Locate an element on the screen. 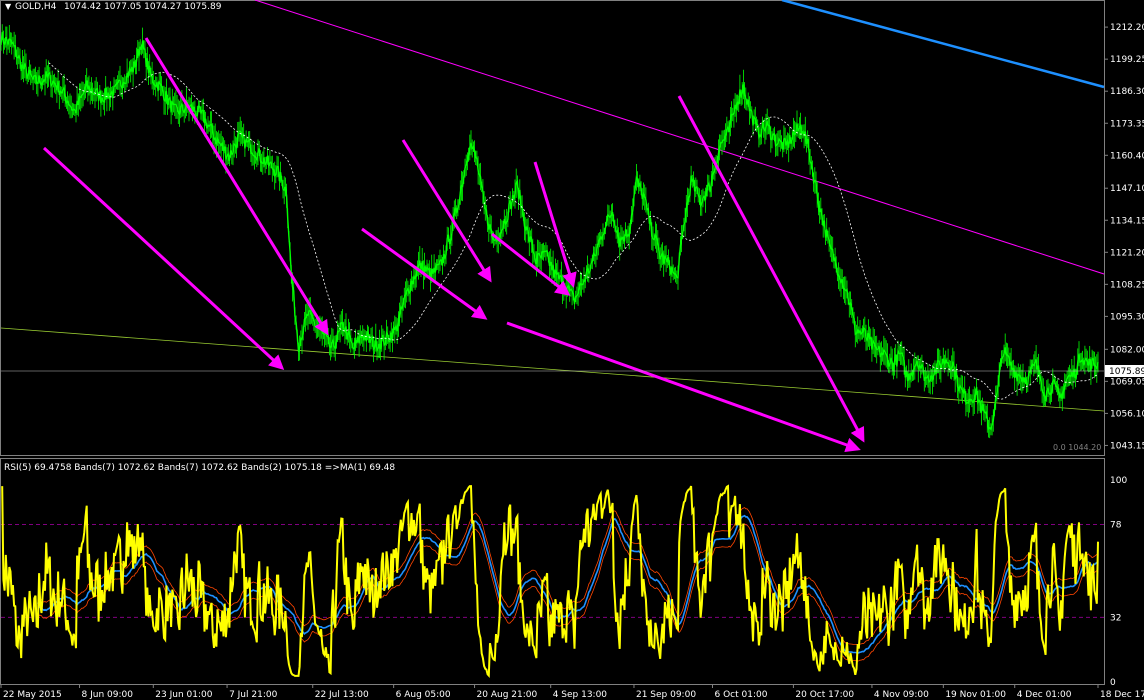  price-tick-label: 1121.20 is located at coordinates (1127, 253).